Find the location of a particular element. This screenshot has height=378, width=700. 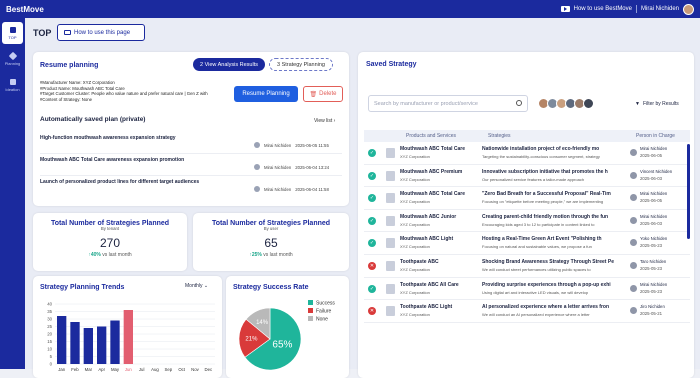

resume-planning-button: Resume Planning is located at coordinates (266, 94).